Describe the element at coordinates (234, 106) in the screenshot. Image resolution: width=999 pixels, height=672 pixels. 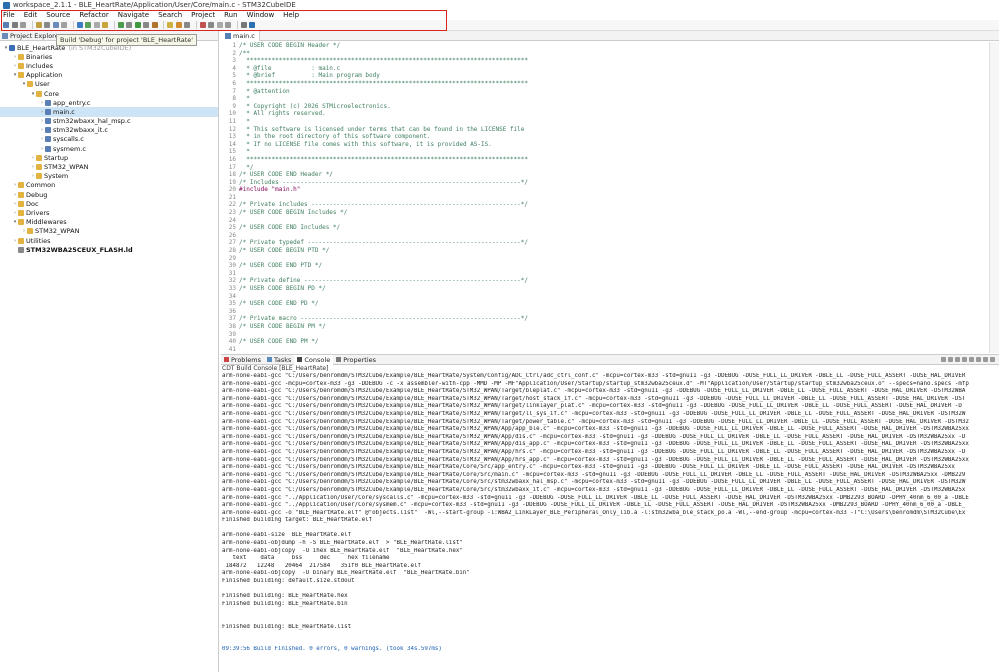
I see `line-number: 9` at that location.